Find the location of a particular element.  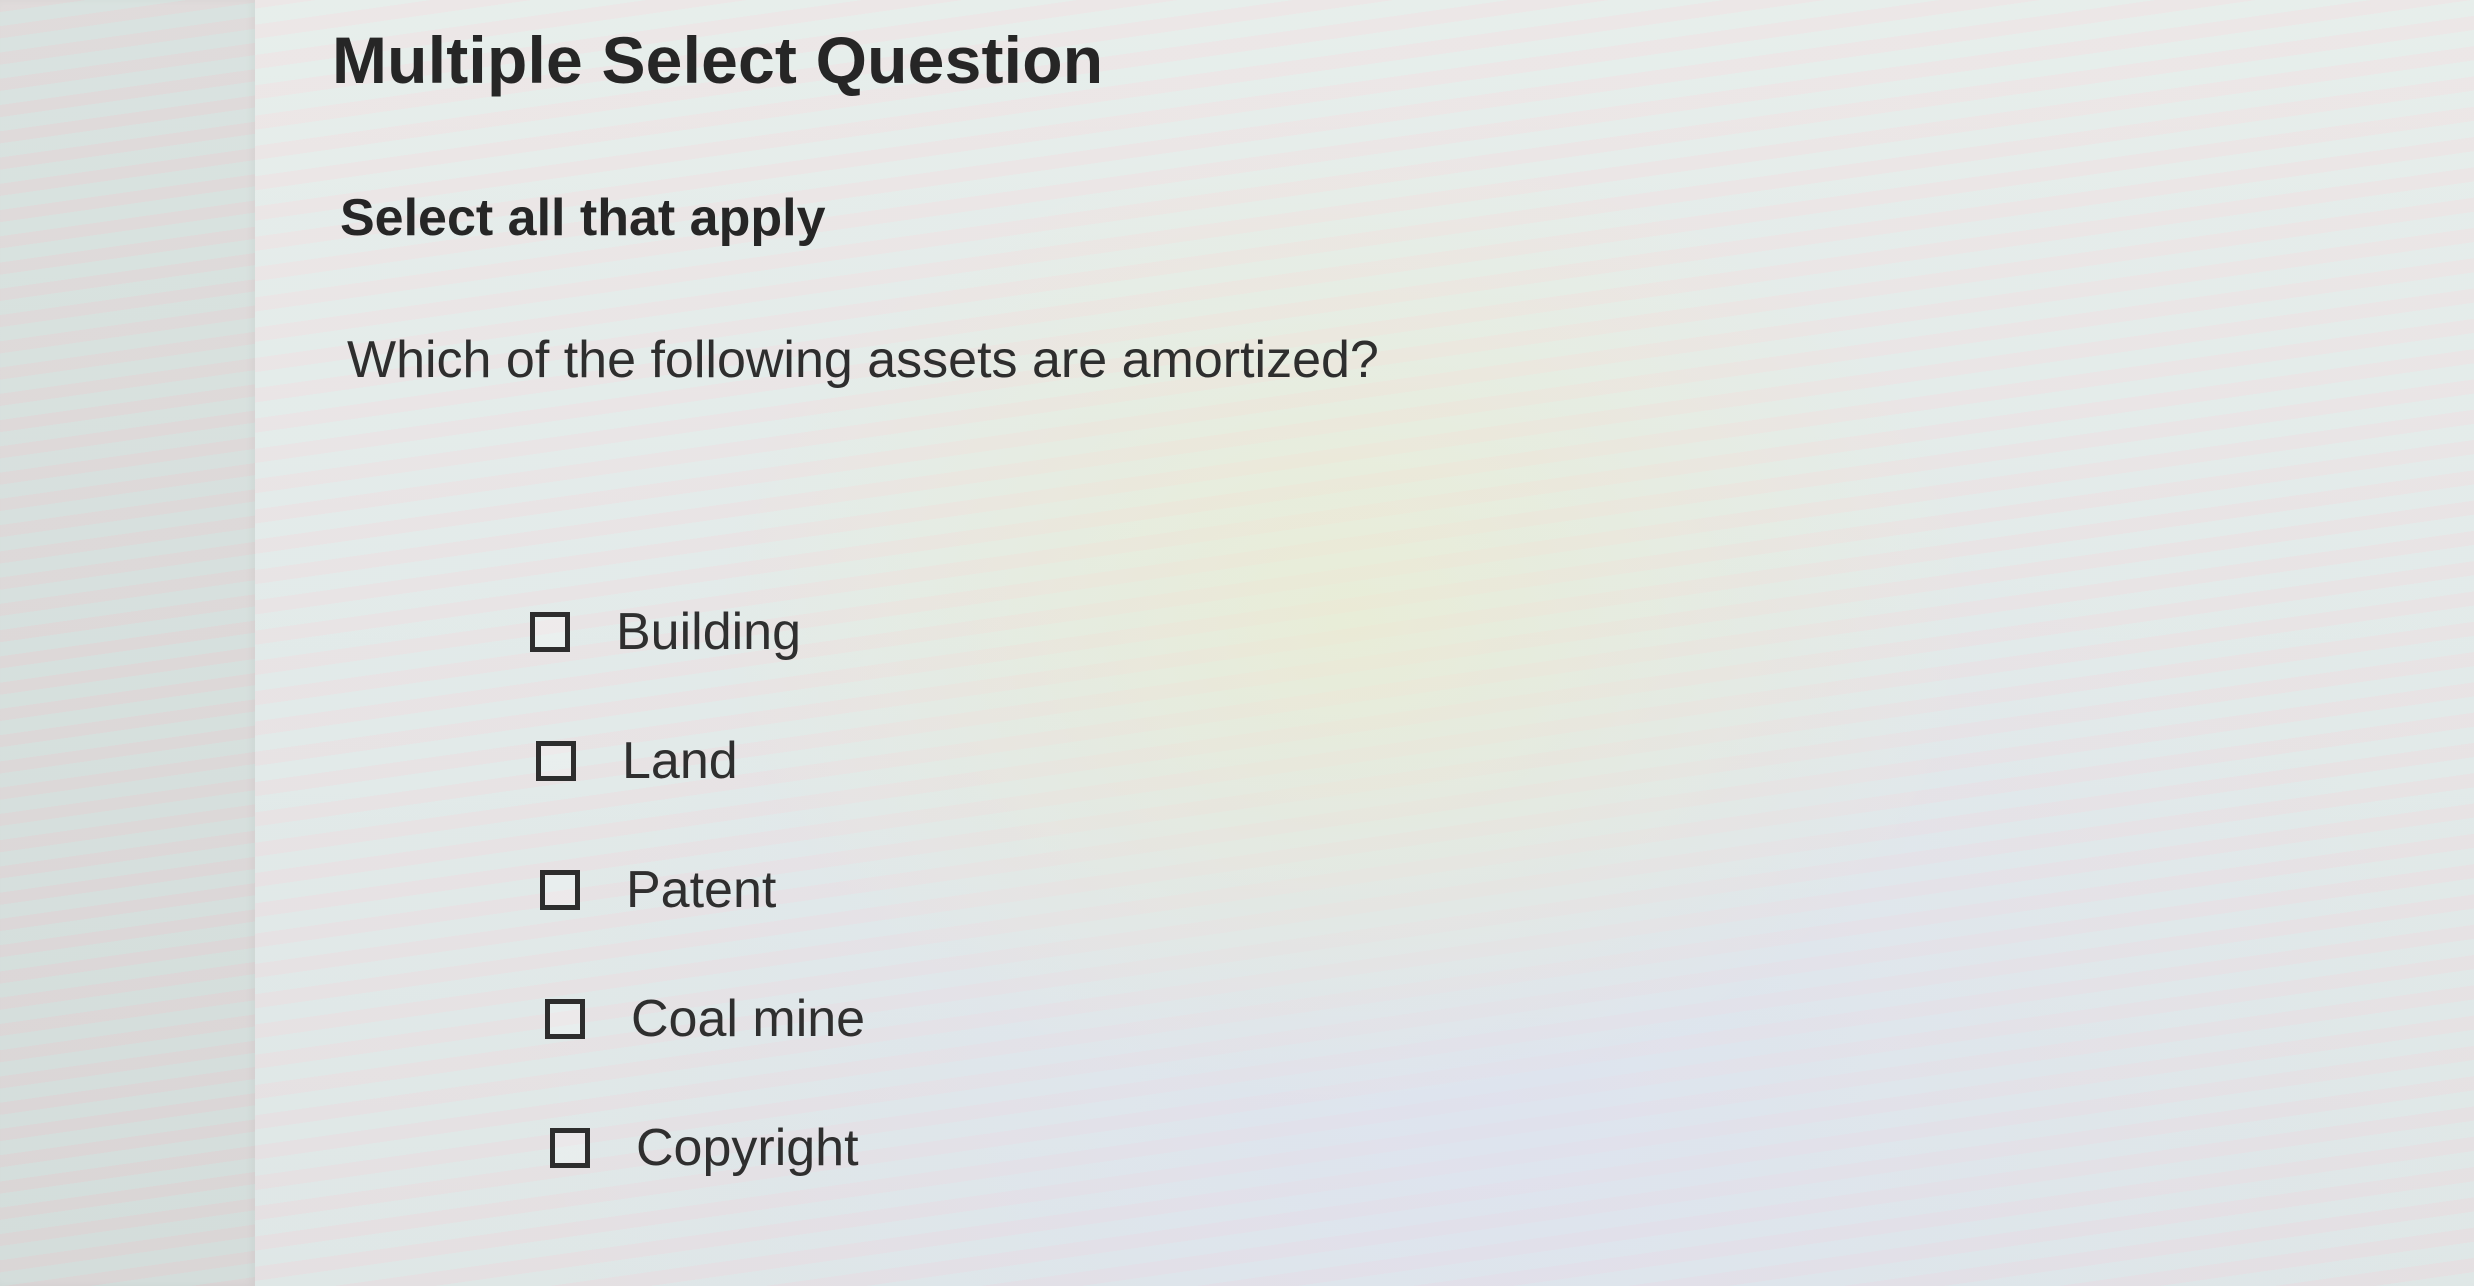

select-all-instruction: Select all that apply is located at coordinates (583, 218).